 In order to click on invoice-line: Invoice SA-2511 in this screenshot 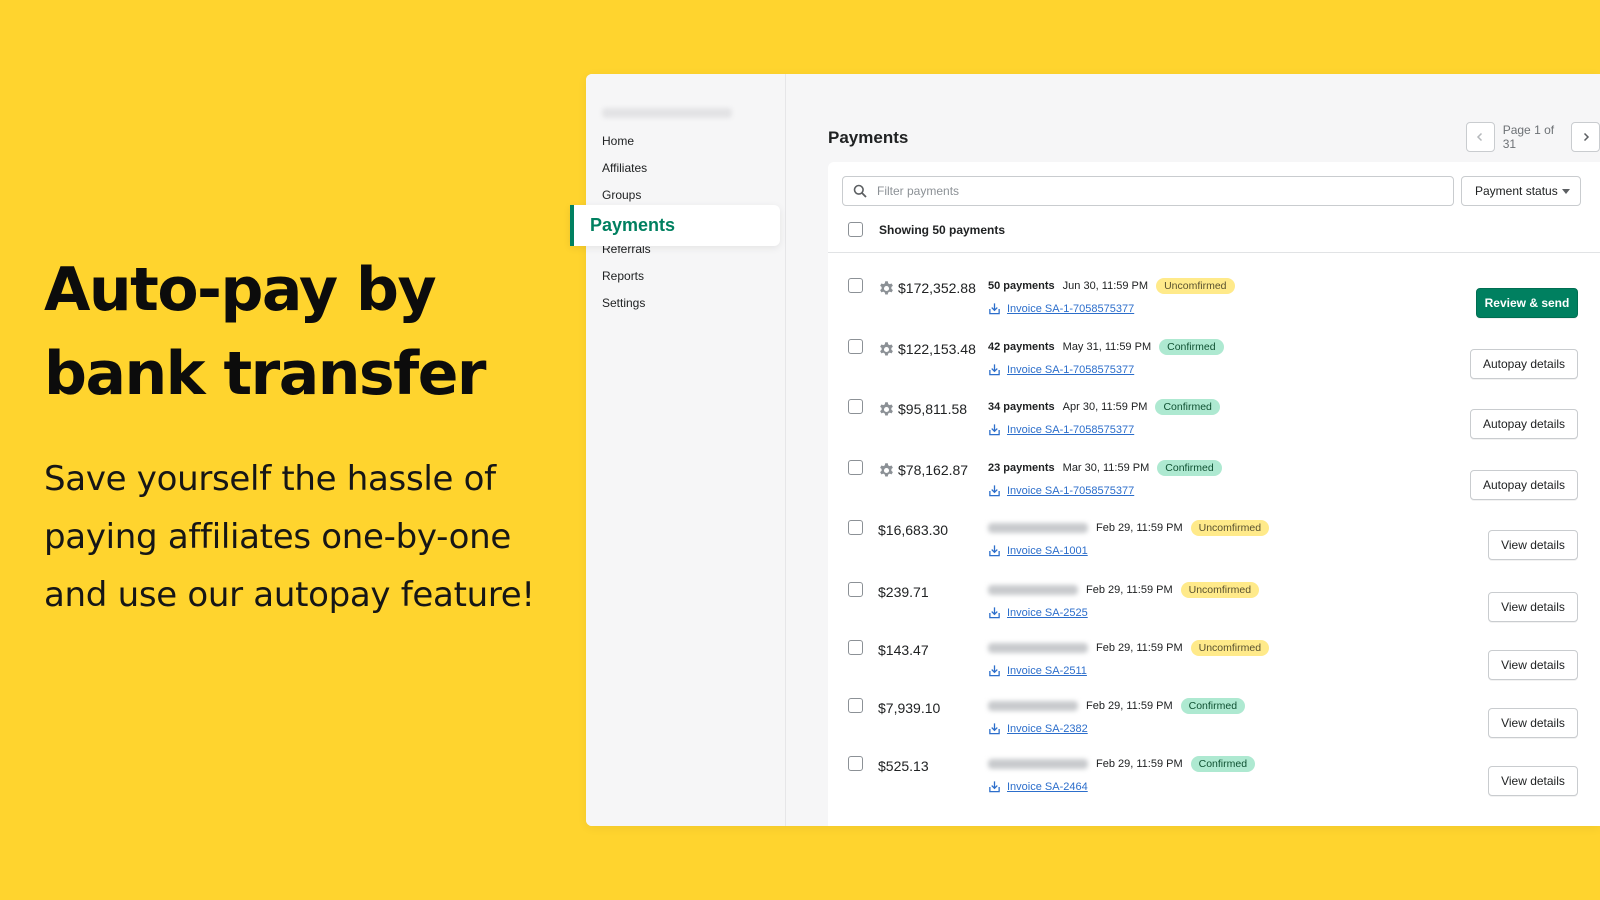, I will do `click(1037, 670)`.